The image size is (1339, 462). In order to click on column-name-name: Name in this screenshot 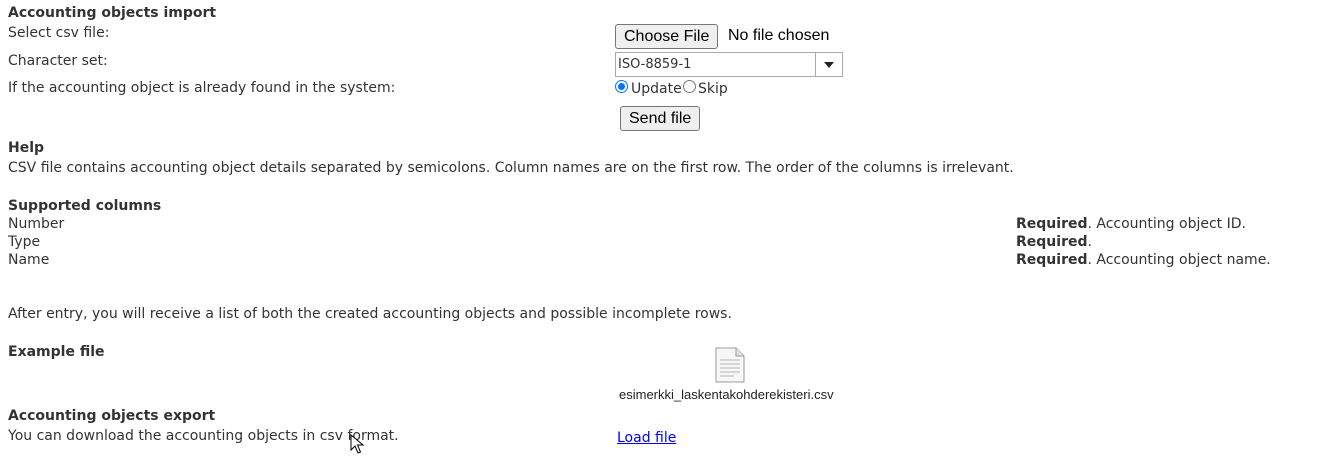, I will do `click(29, 260)`.